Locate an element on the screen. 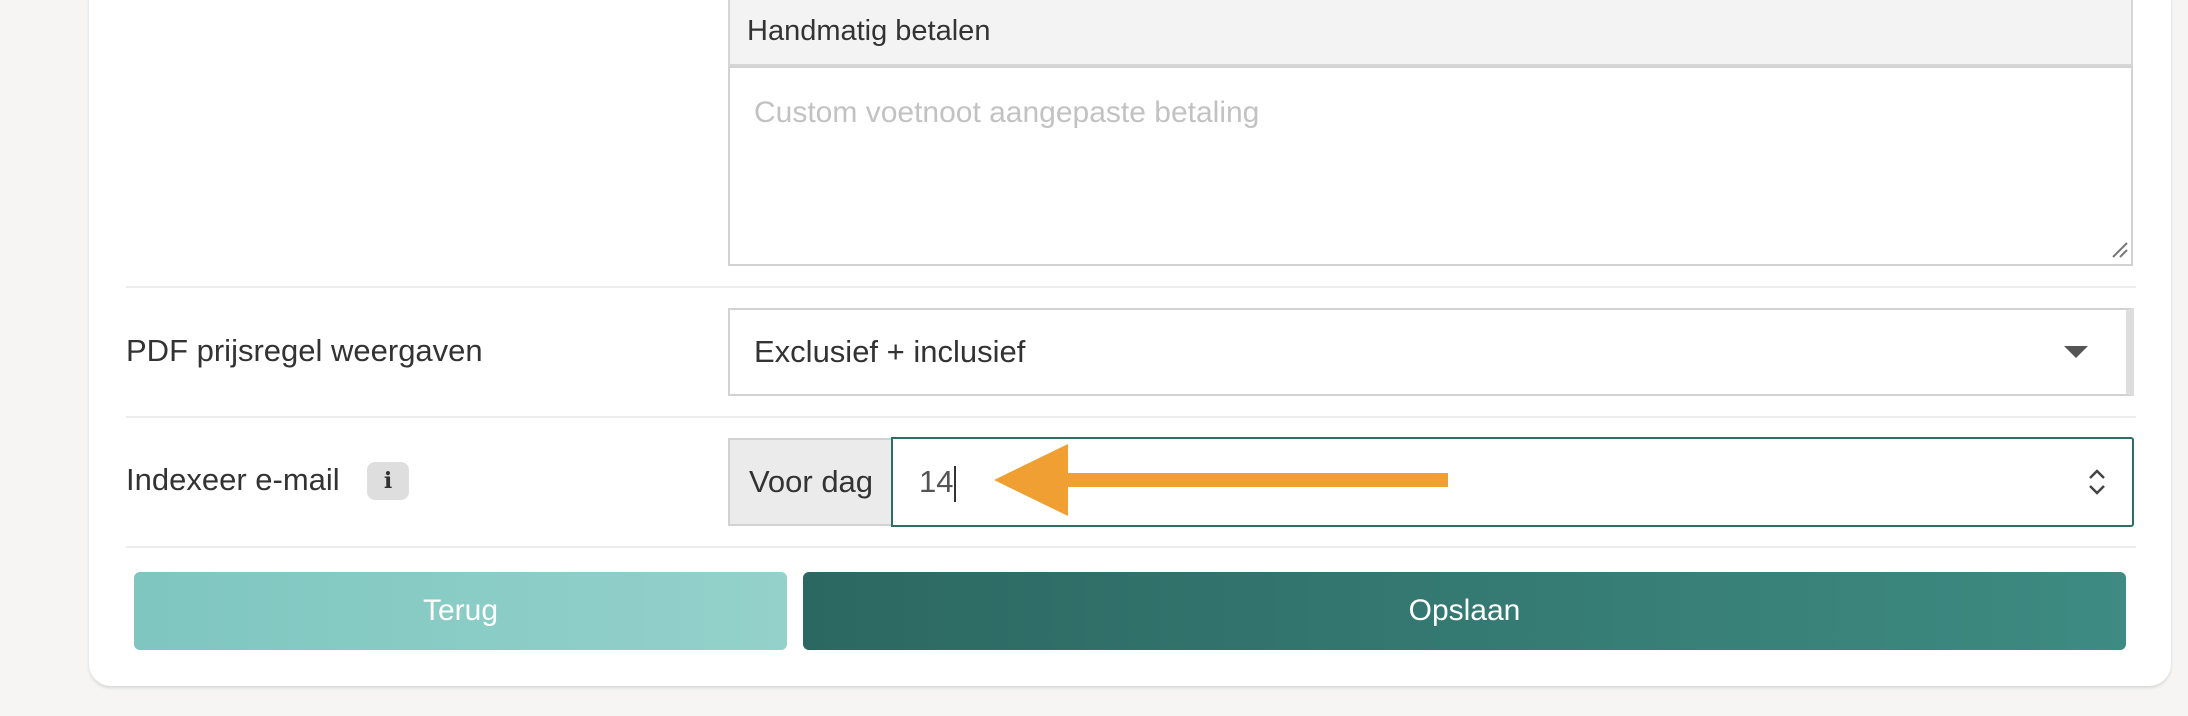 This screenshot has width=2188, height=716. chevron-down-icon is located at coordinates (2076, 352).